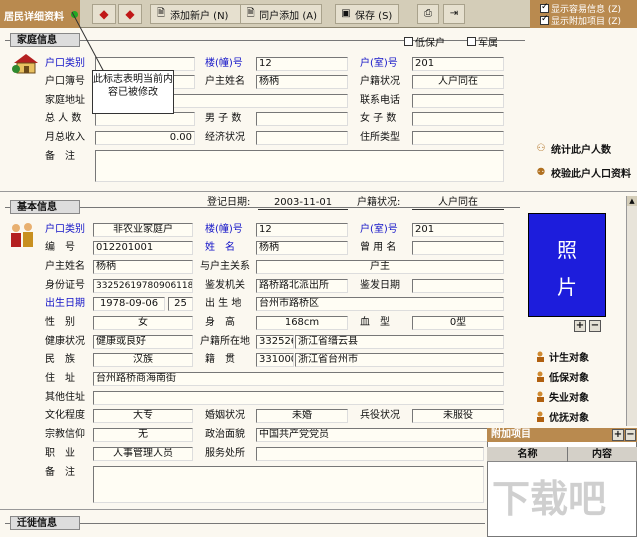  Describe the element at coordinates (60, 156) in the screenshot. I see `family-remarks-label: 备 注` at that location.